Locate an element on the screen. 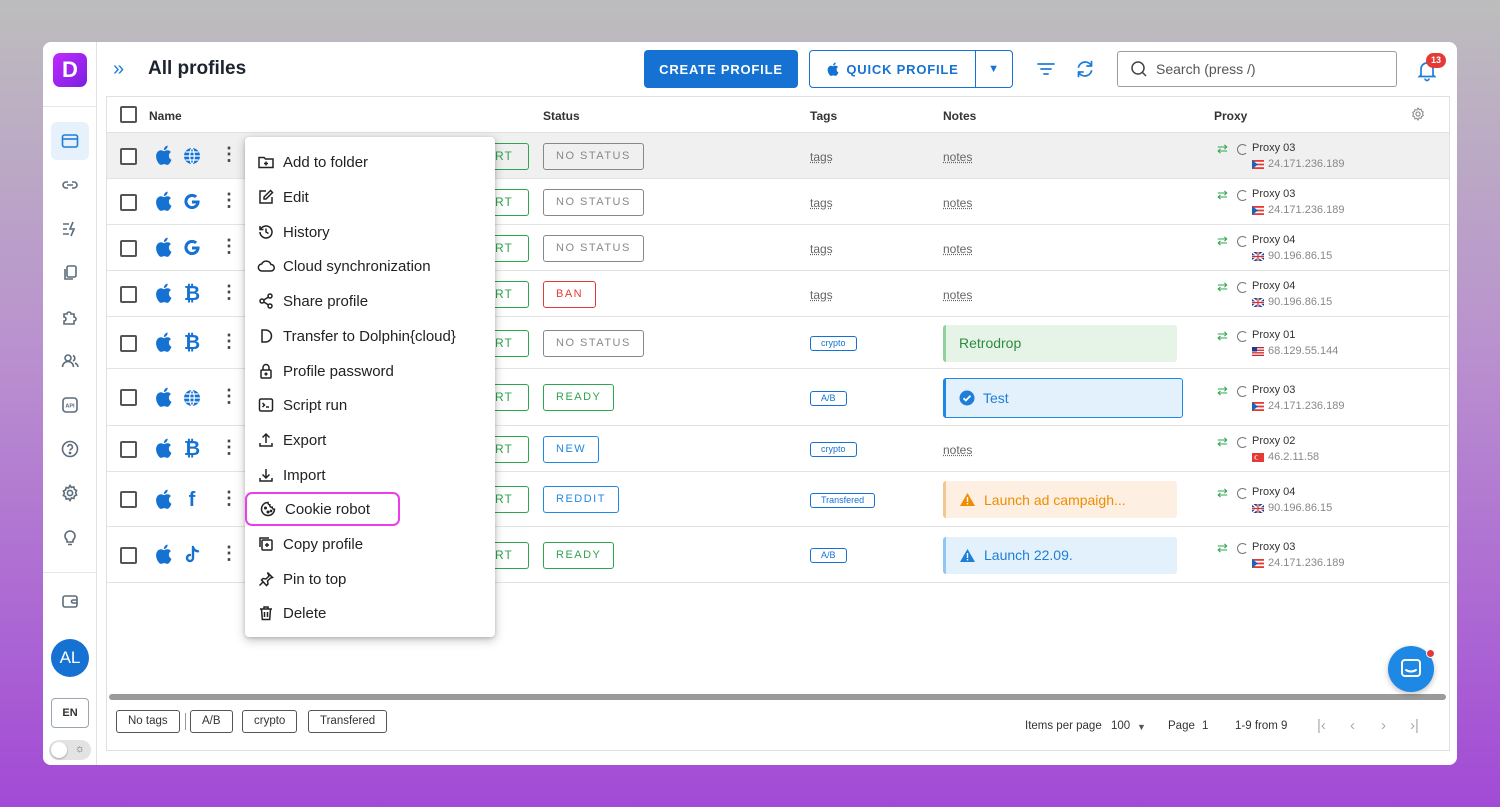  menu-item-edit: Edit is located at coordinates (370, 197).